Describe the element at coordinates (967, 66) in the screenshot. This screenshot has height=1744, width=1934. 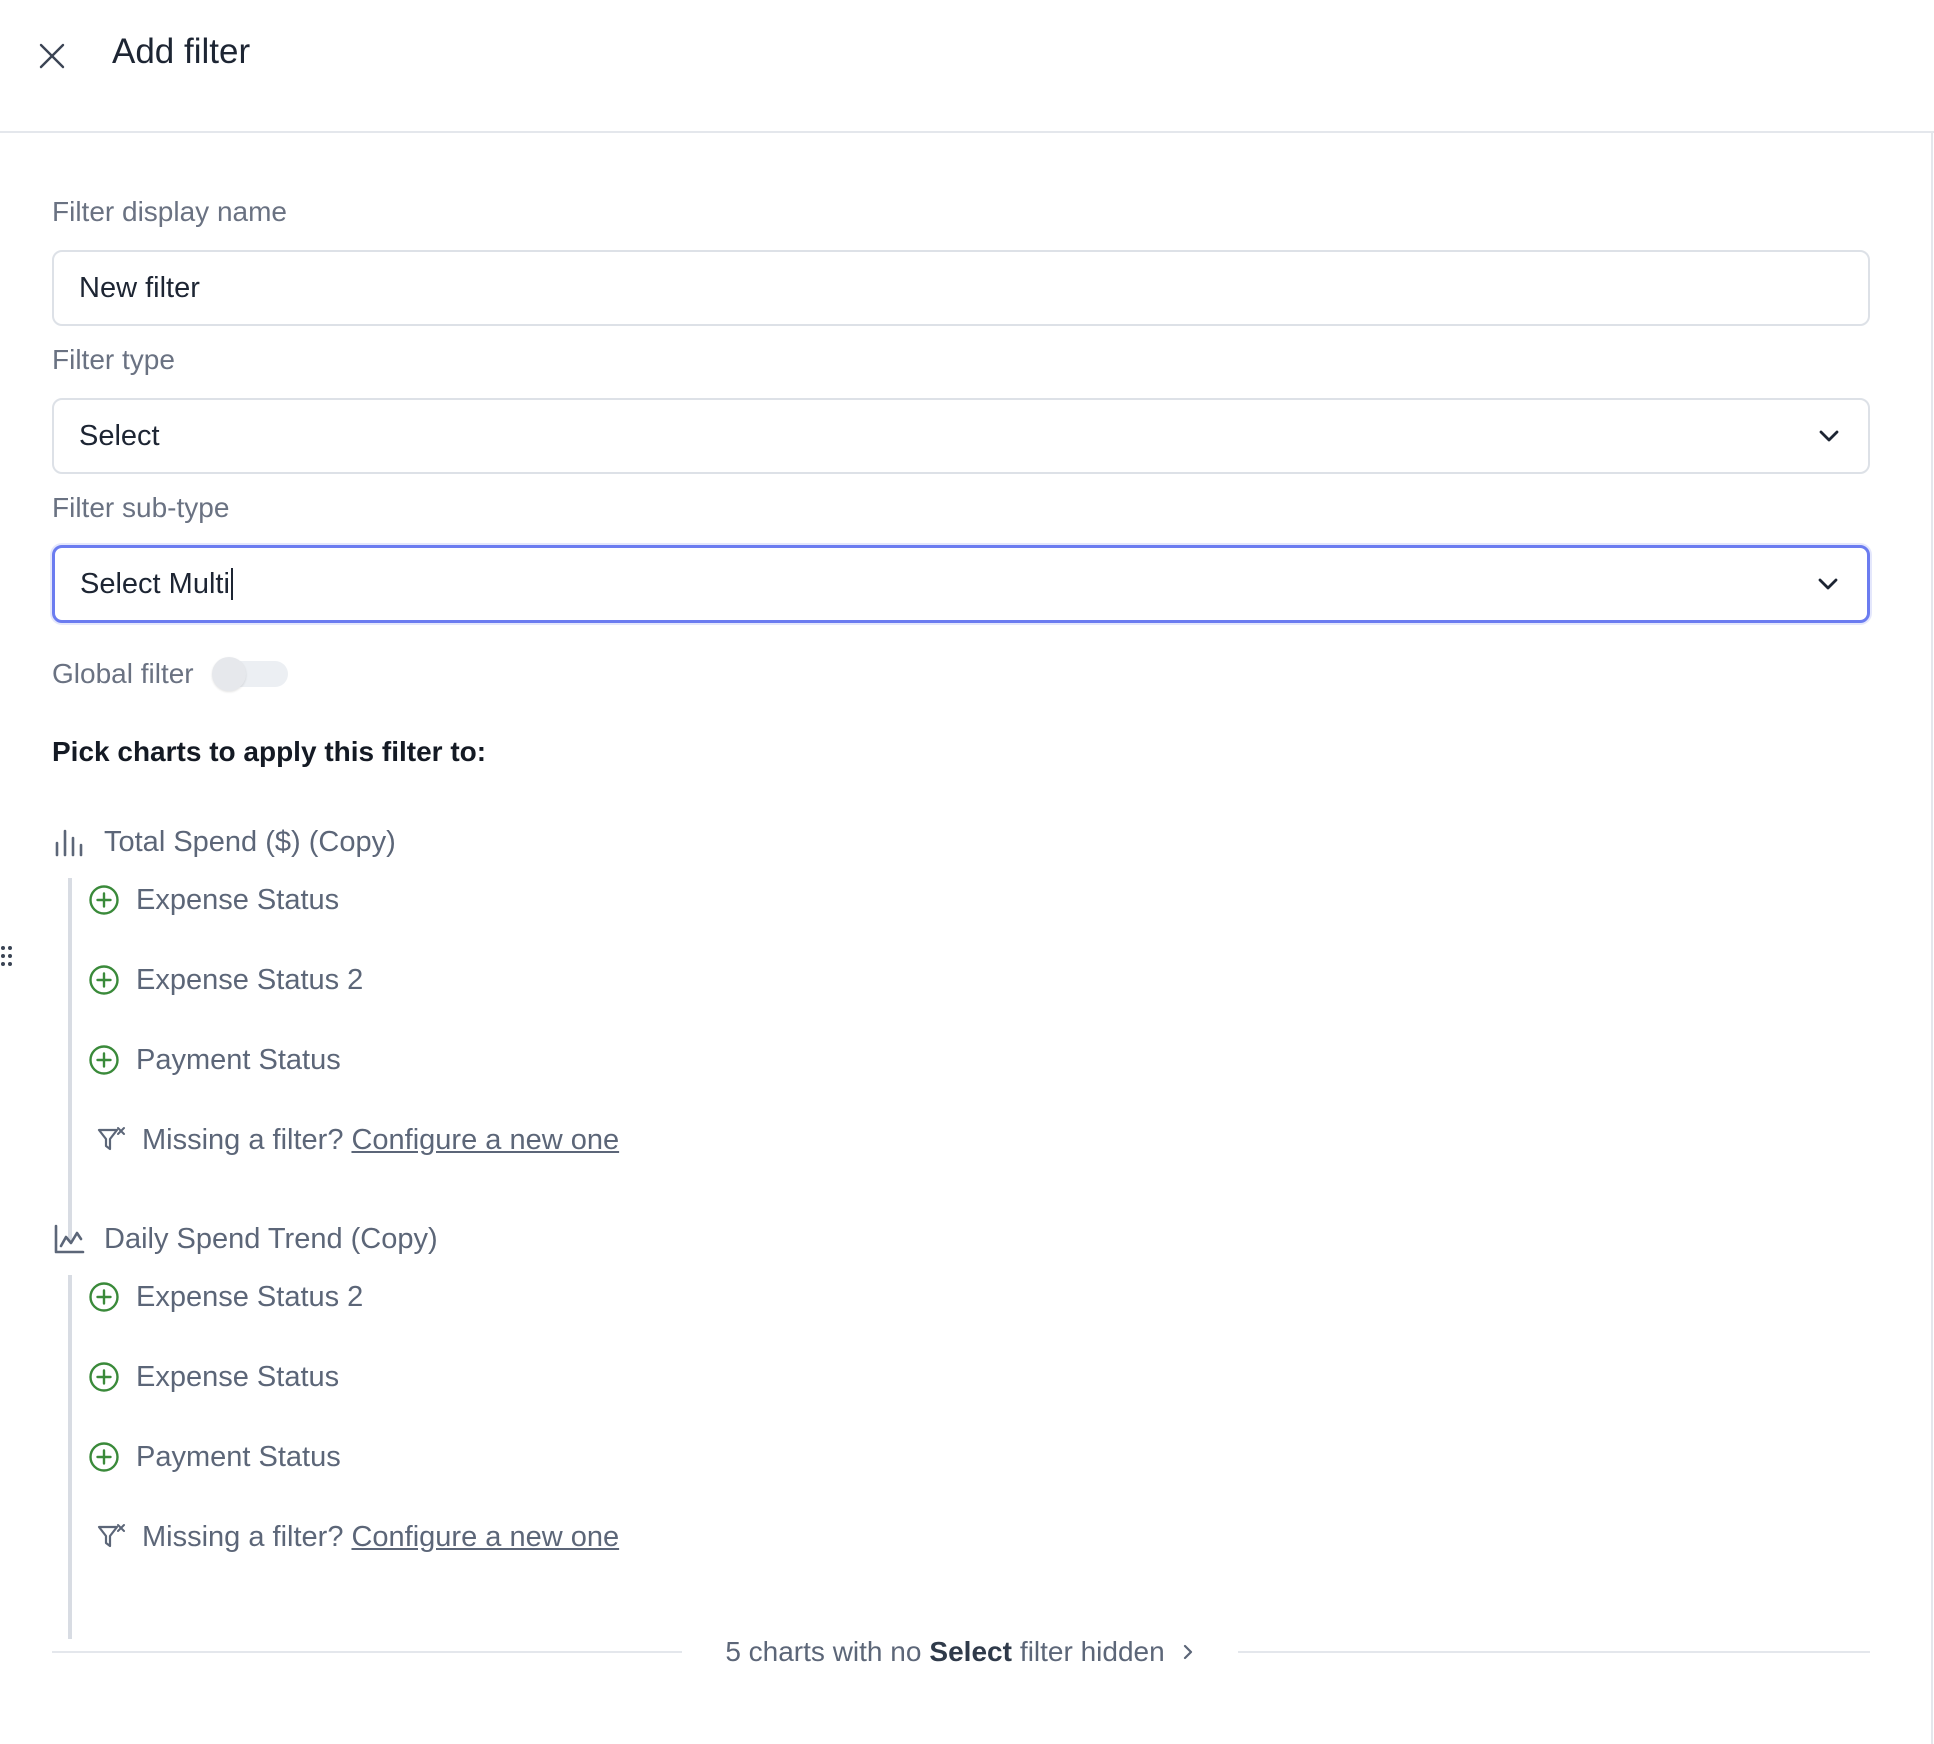
I see `panel-header: Add filter` at that location.